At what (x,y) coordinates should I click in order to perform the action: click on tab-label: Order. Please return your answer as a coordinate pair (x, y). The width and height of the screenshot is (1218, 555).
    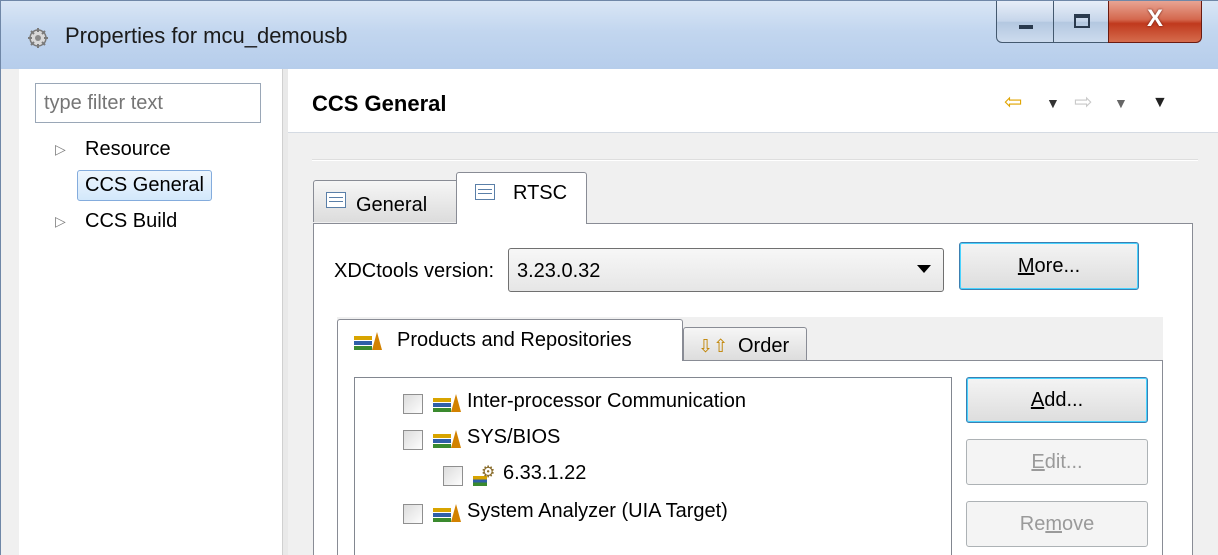
    Looking at the image, I should click on (764, 346).